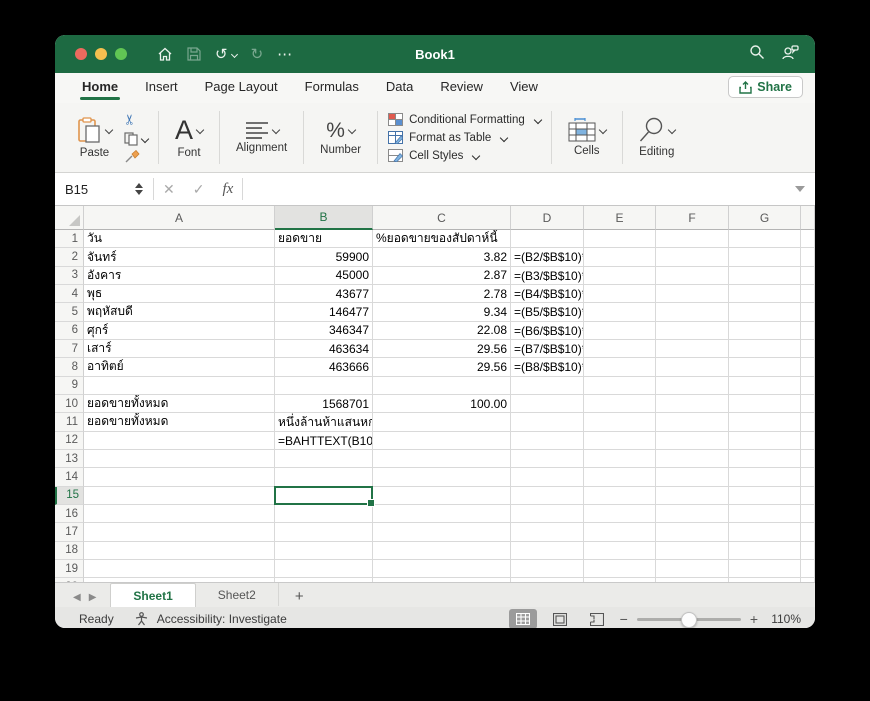  I want to click on cell-D20, so click(547, 580).